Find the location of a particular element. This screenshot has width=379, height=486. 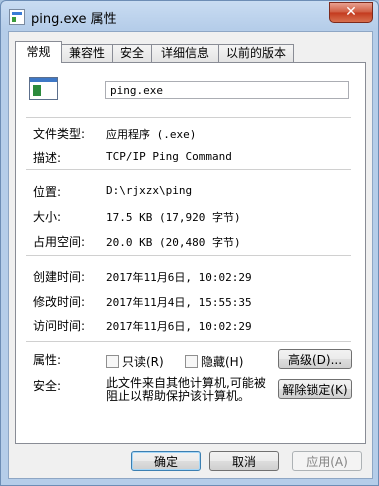

title-bar: ping.exe 属性 ✕ is located at coordinates (189, 16).